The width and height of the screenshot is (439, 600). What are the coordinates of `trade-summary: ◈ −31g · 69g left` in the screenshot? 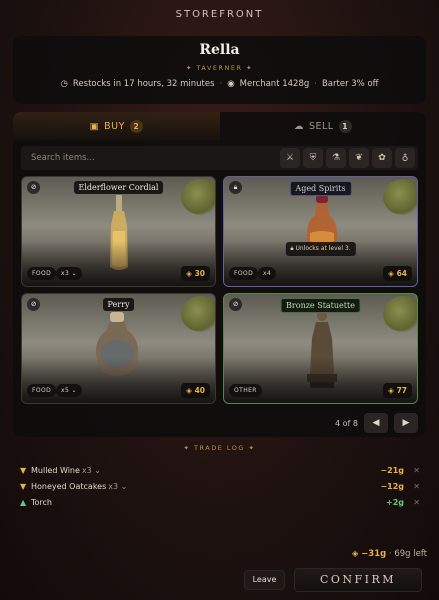 It's located at (389, 554).